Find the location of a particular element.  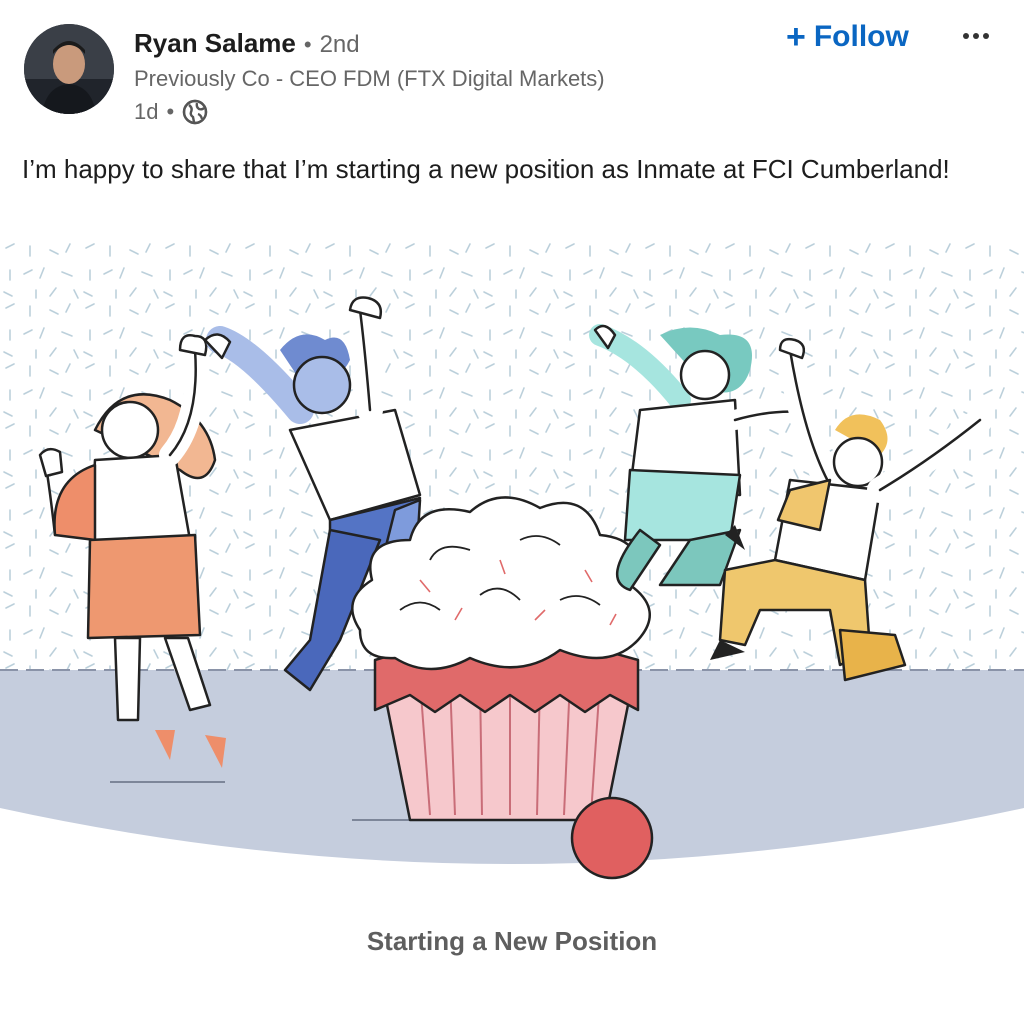

follow-label: Follow is located at coordinates (861, 36).